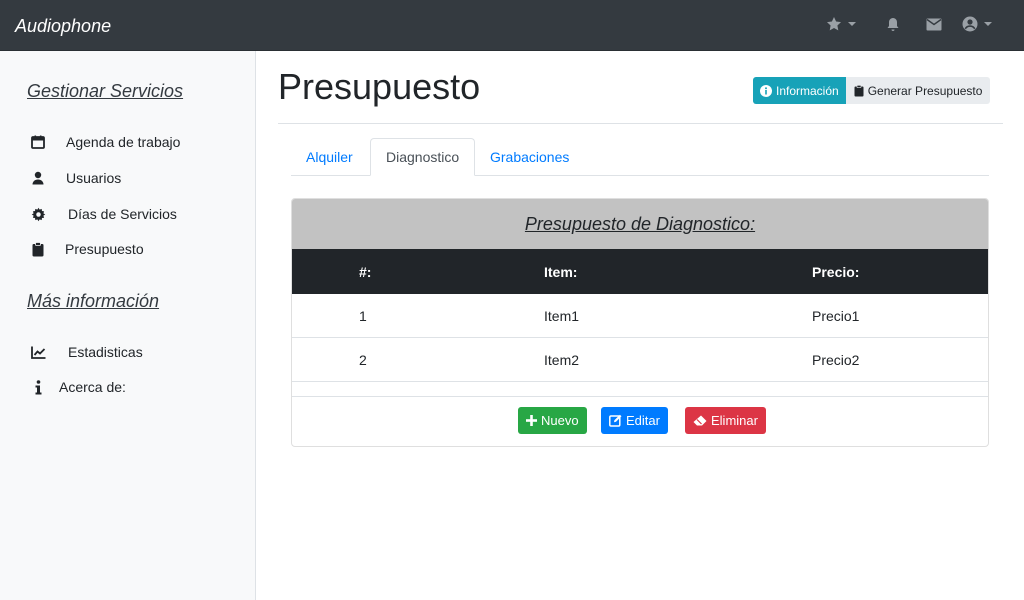 The height and width of the screenshot is (600, 1024). Describe the element at coordinates (970, 24) in the screenshot. I see `user-circle-icon` at that location.